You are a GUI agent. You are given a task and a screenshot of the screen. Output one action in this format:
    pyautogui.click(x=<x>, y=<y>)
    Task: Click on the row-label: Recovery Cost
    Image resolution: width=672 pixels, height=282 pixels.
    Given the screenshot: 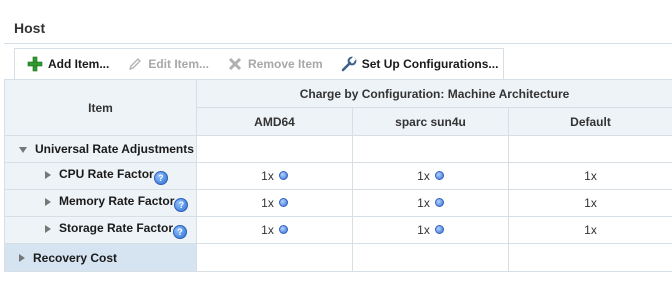 What is the action you would take?
    pyautogui.click(x=75, y=257)
    